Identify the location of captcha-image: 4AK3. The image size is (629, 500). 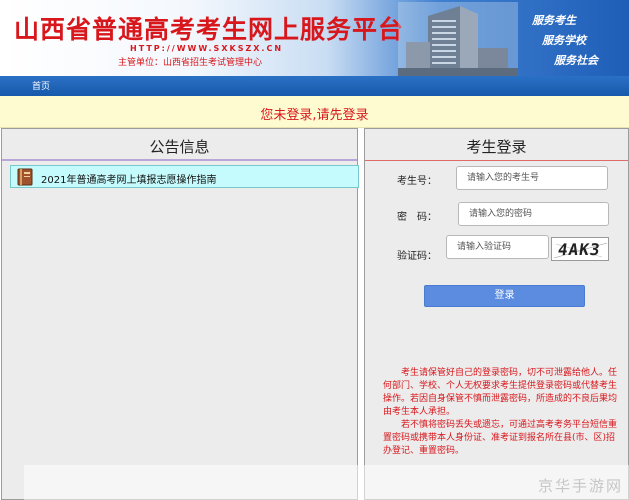
(580, 249).